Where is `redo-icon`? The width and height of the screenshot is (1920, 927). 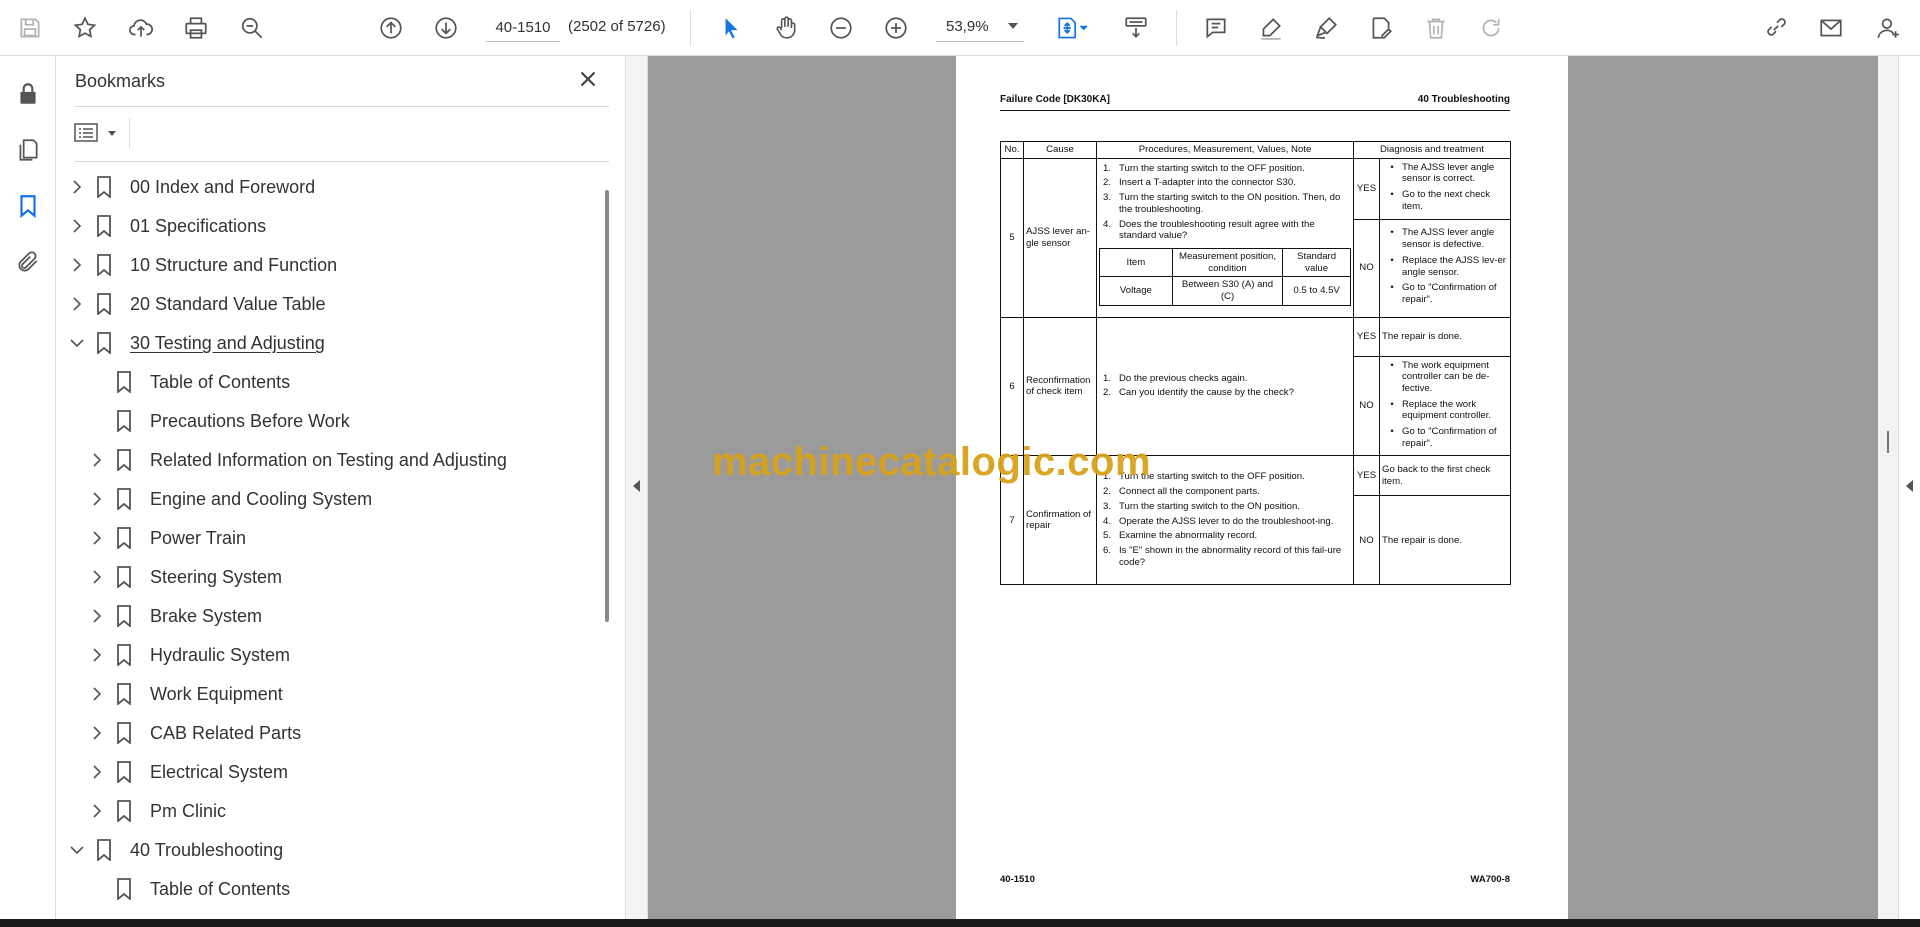
redo-icon is located at coordinates (1491, 28).